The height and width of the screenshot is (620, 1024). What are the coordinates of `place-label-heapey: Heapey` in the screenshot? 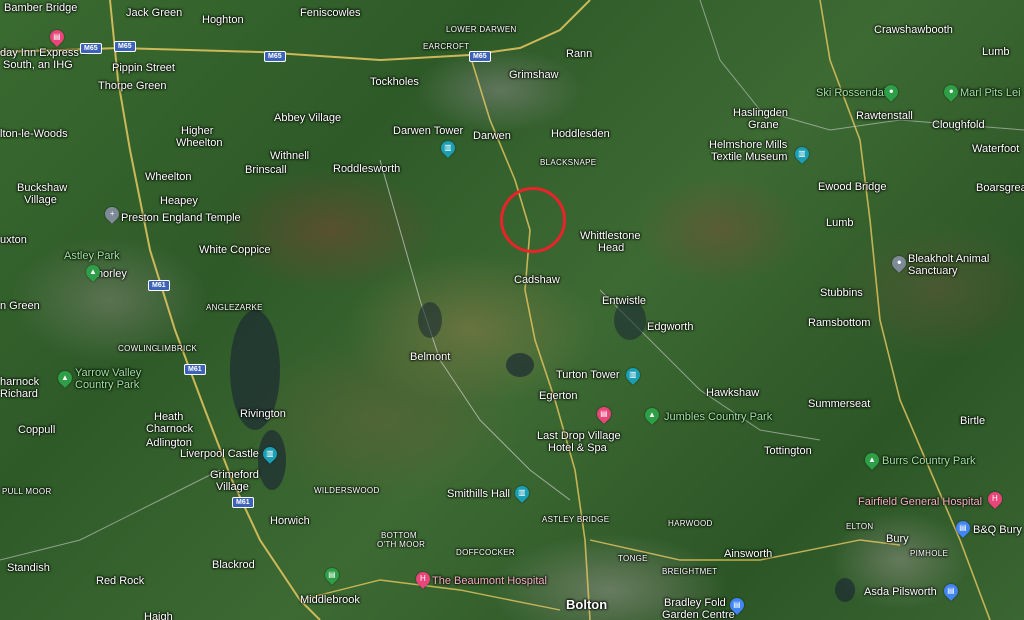 It's located at (179, 201).